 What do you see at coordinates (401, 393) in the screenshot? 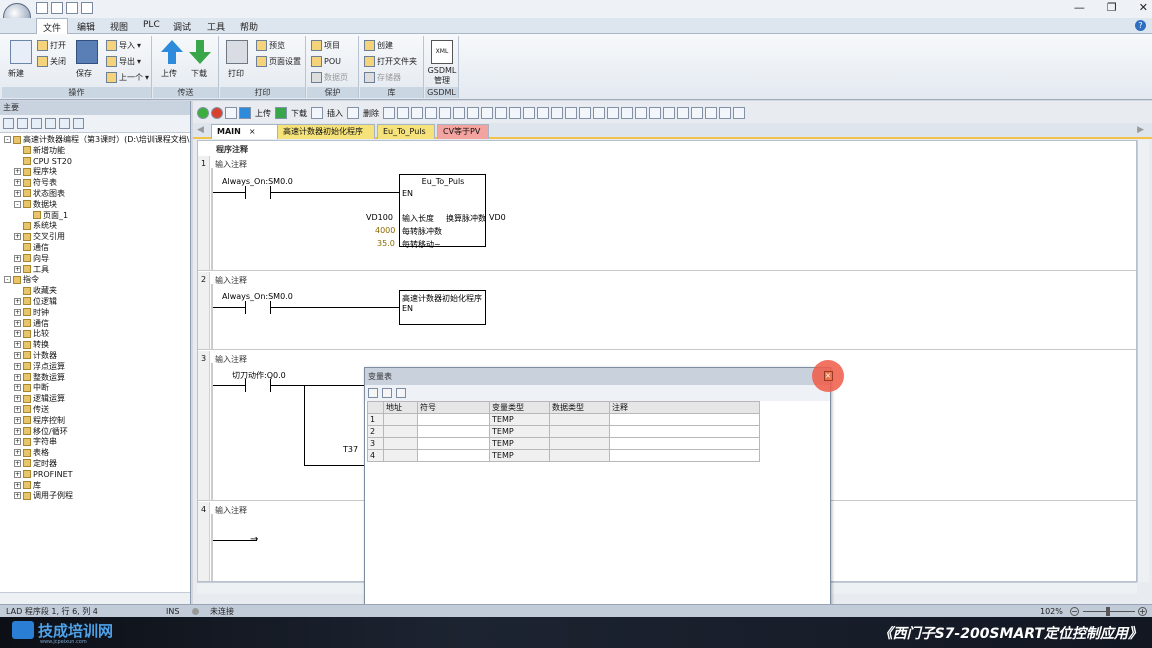
I see `sort-icon` at bounding box center [401, 393].